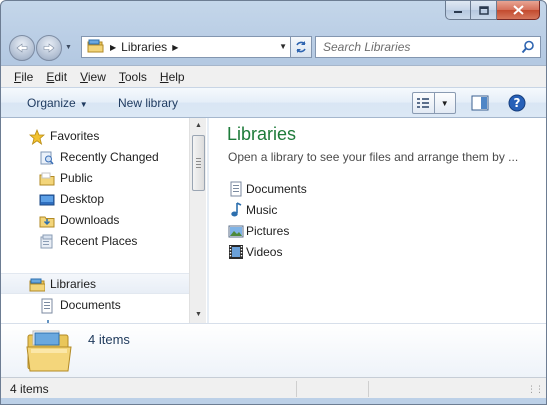 The width and height of the screenshot is (547, 405). I want to click on search-icon, so click(528, 47).